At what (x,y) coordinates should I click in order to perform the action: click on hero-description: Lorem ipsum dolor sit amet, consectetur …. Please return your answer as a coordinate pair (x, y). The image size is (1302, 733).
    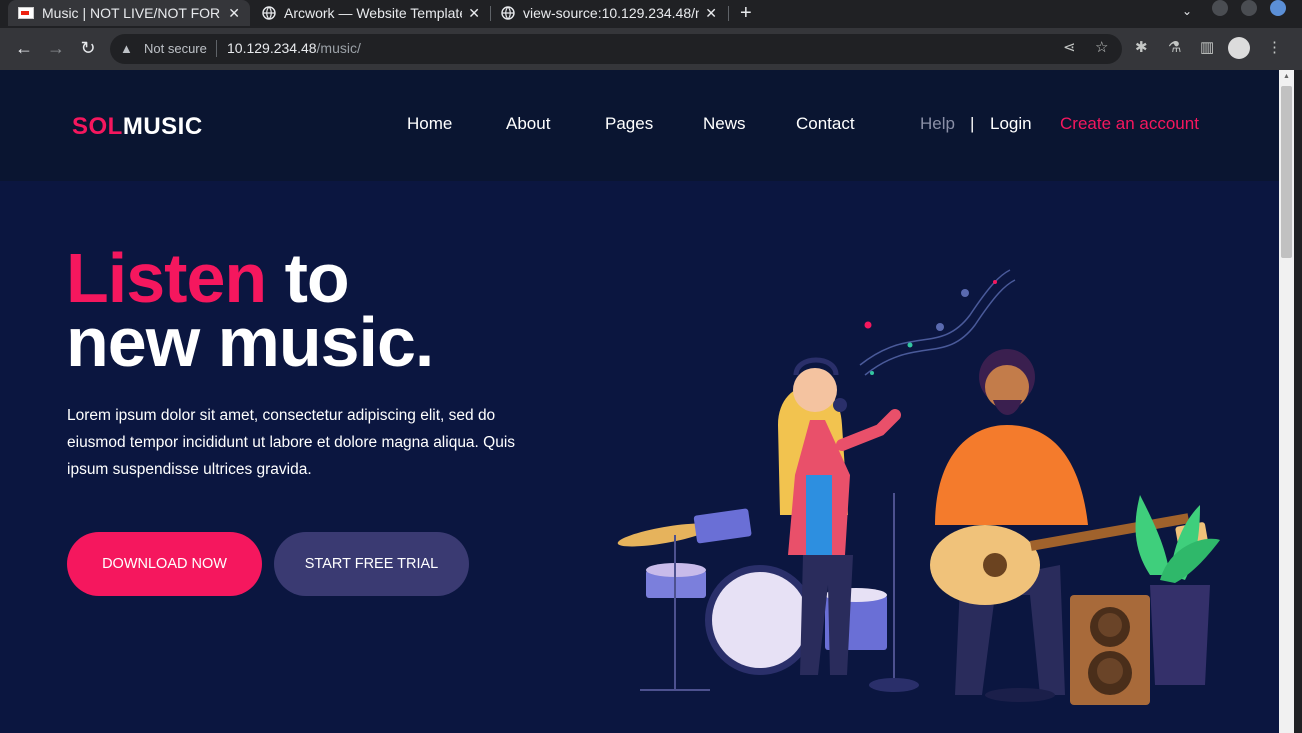
    Looking at the image, I should click on (291, 442).